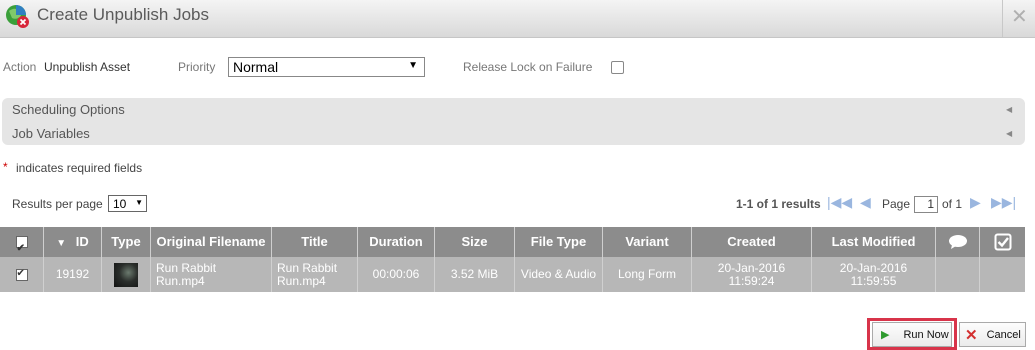  Describe the element at coordinates (475, 242) in the screenshot. I see `header-size: Size` at that location.